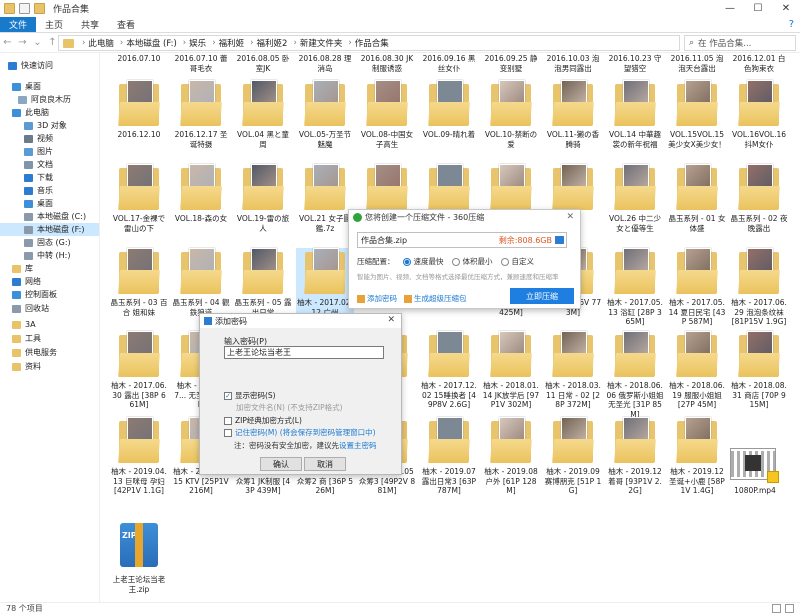  I want to click on back-icon: ←, so click(7, 42).